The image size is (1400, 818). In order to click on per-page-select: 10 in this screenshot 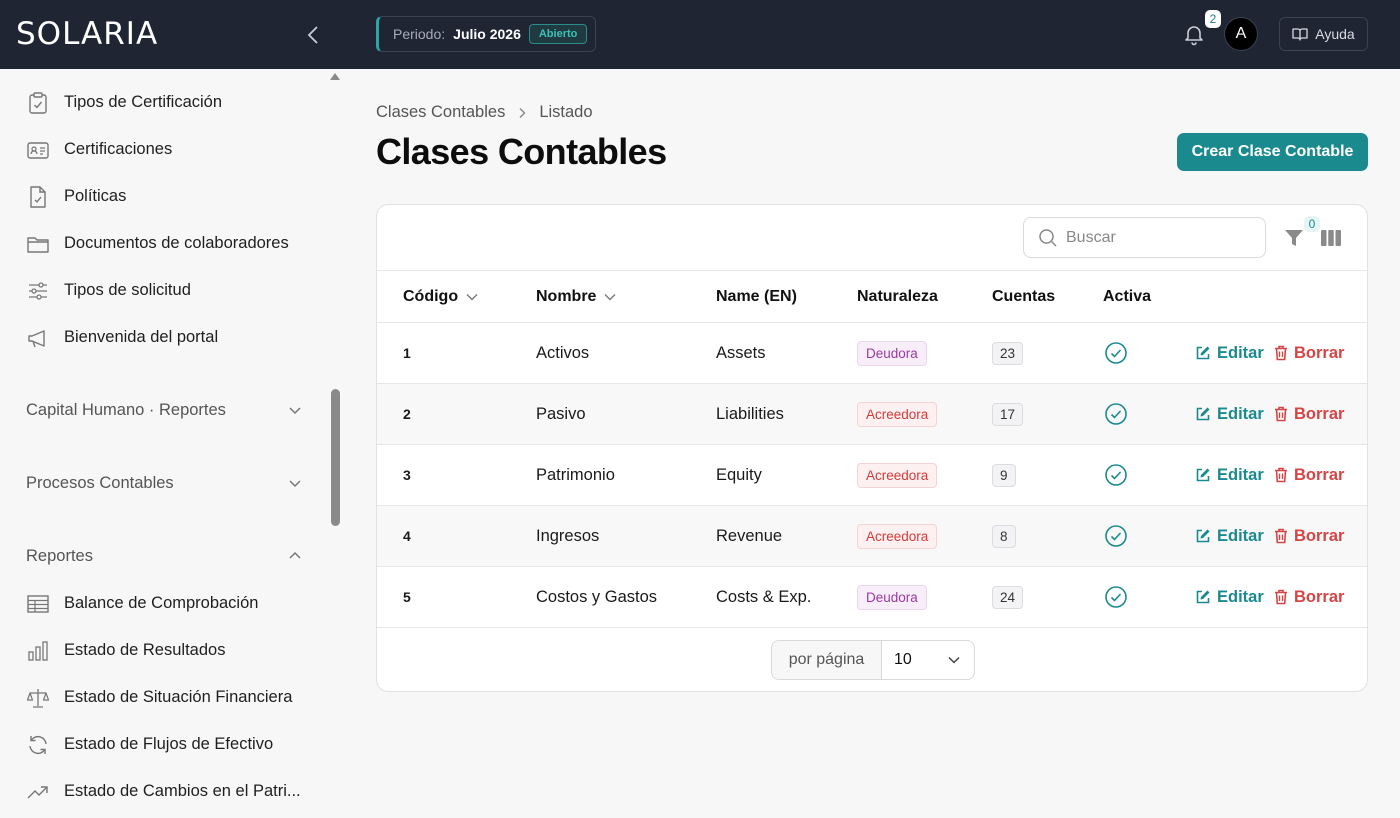, I will do `click(928, 660)`.